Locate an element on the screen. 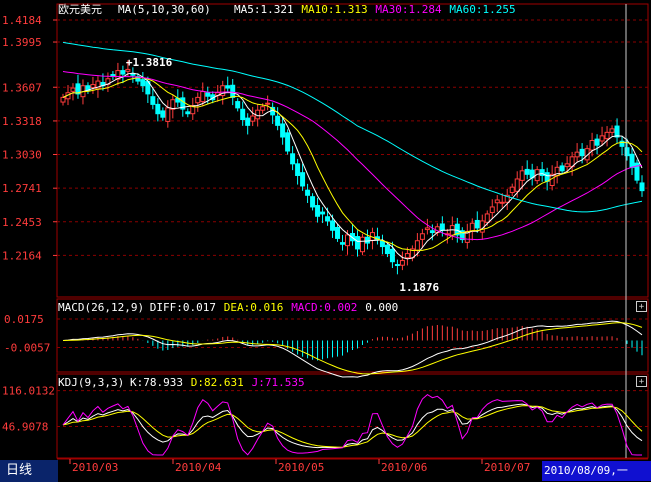 The height and width of the screenshot is (482, 651). x-tick-label: 2010/06 is located at coordinates (404, 467).